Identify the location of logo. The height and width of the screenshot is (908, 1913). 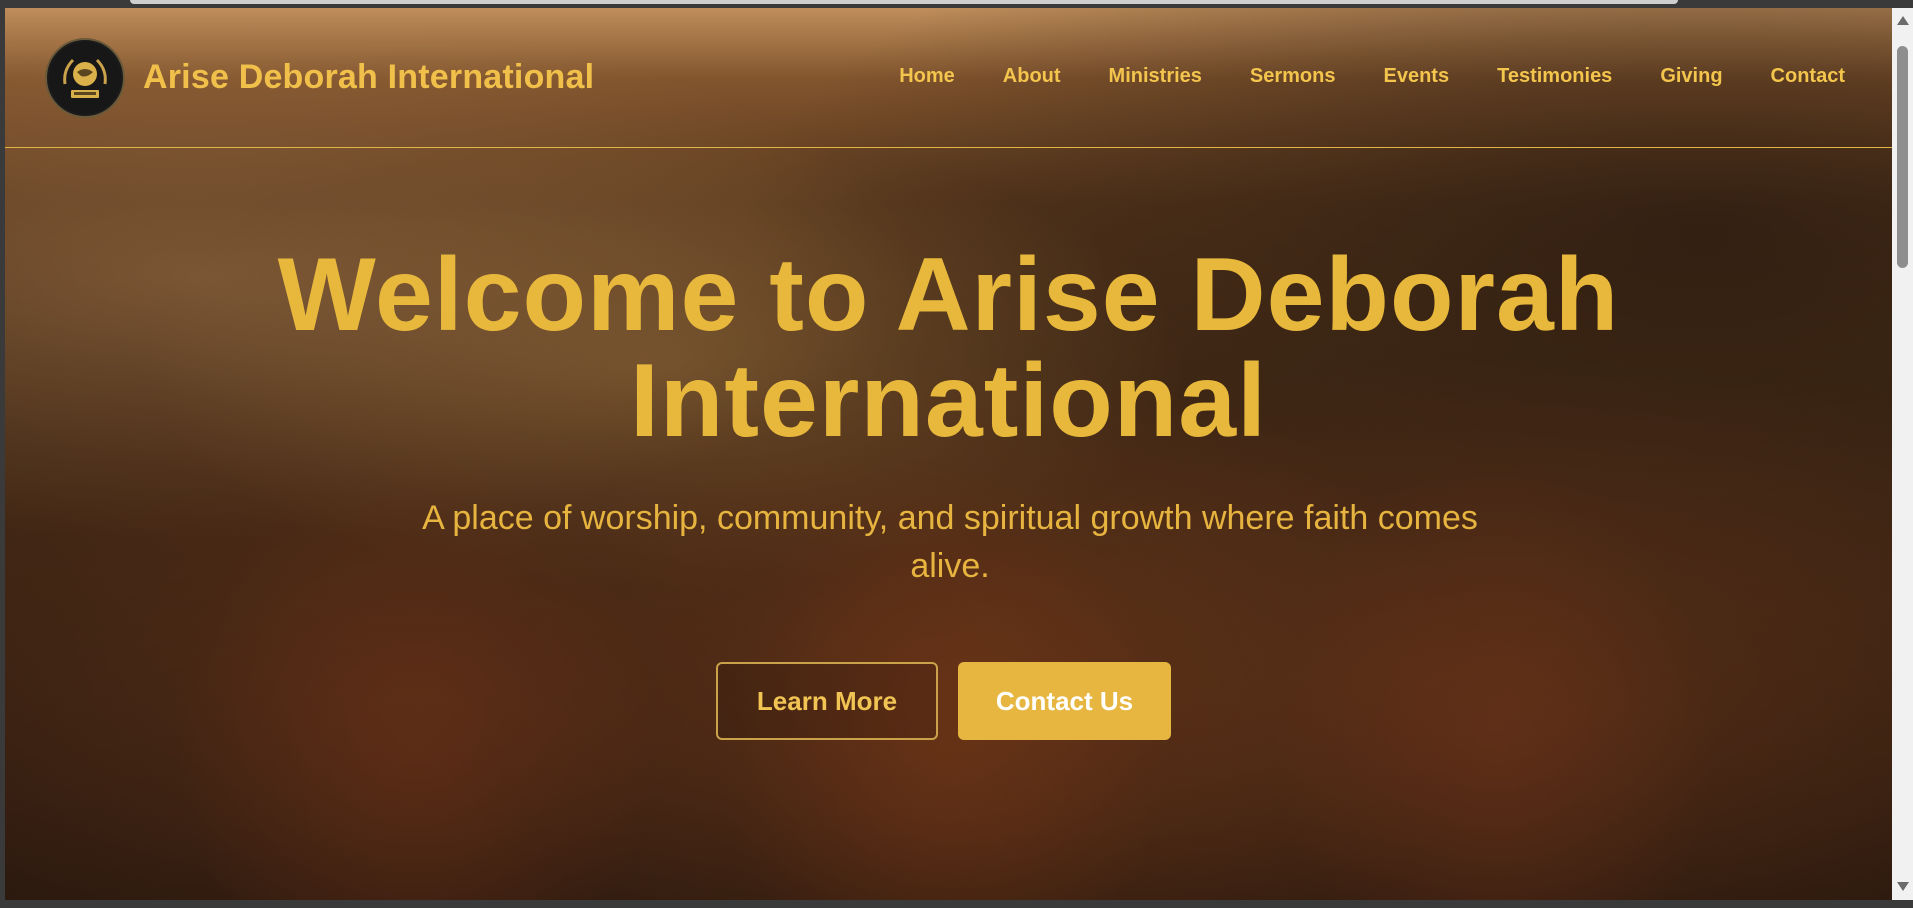
(85, 78).